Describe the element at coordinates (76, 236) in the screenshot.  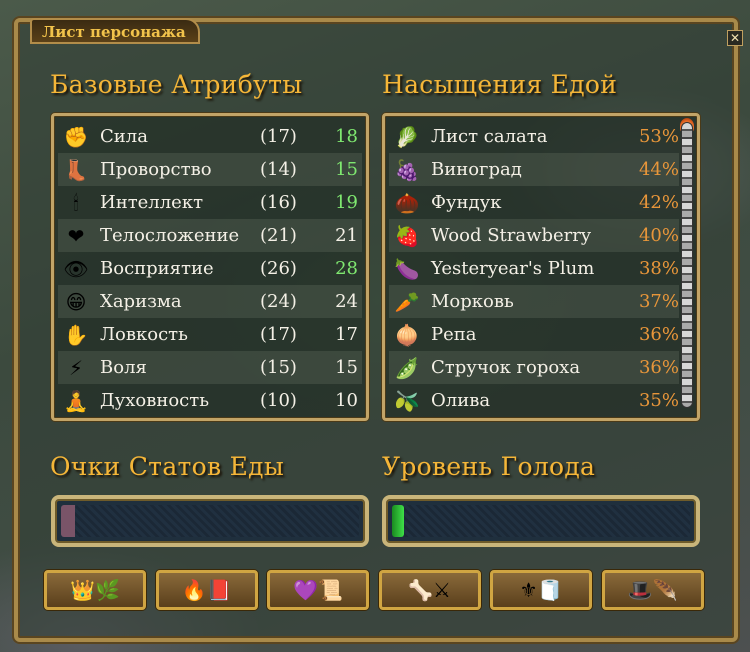
I see `heart-icon: ❤` at that location.